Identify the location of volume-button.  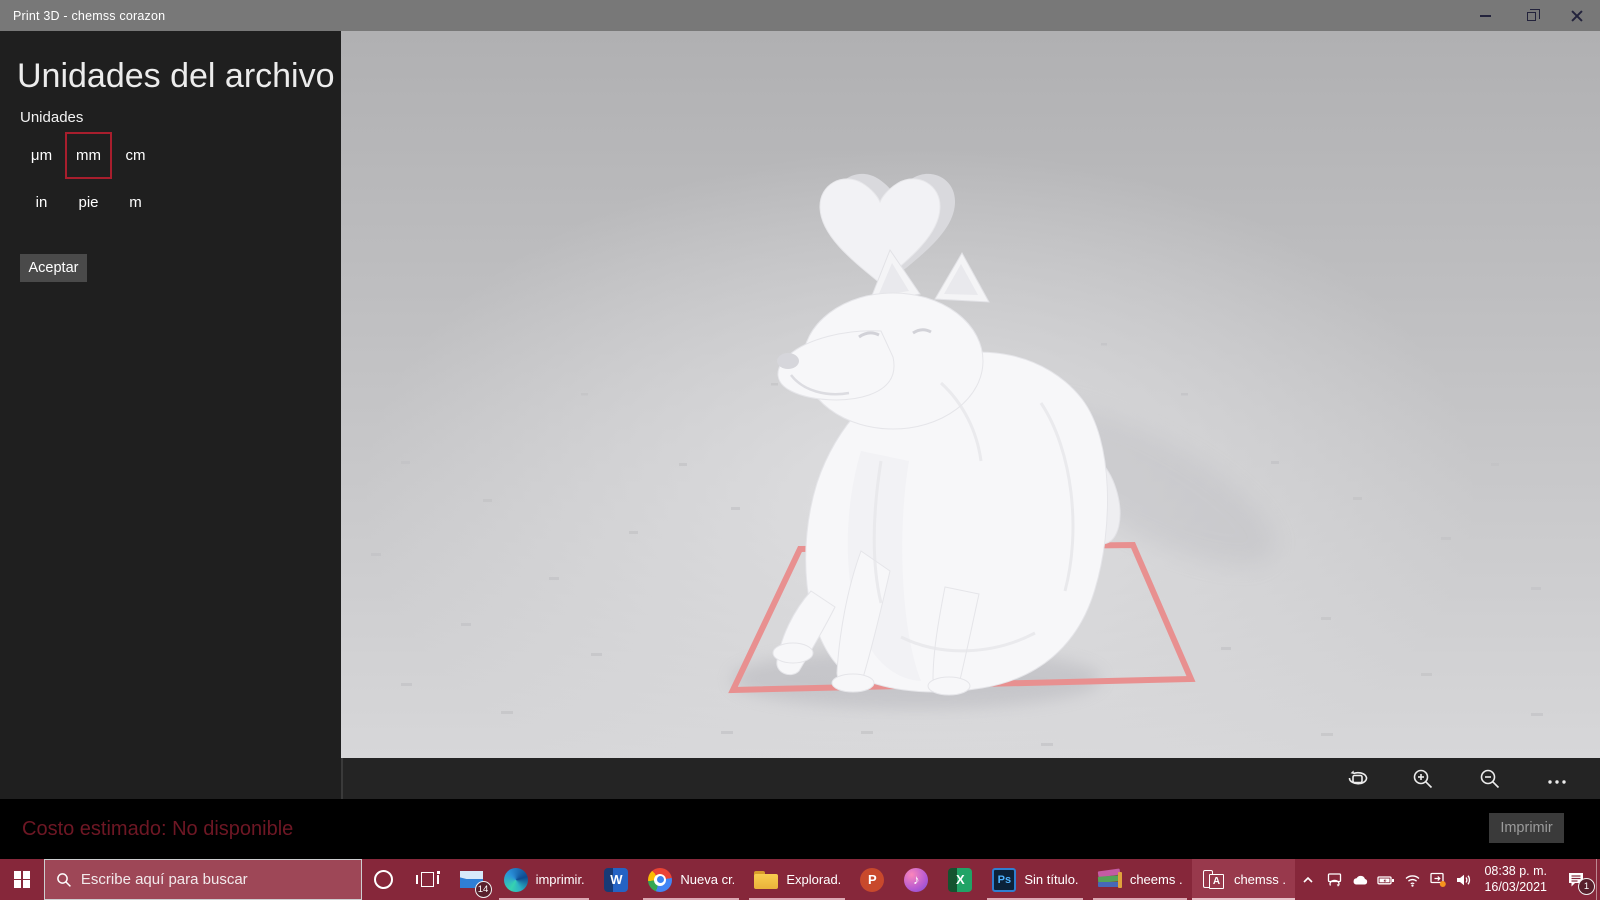
(1464, 879).